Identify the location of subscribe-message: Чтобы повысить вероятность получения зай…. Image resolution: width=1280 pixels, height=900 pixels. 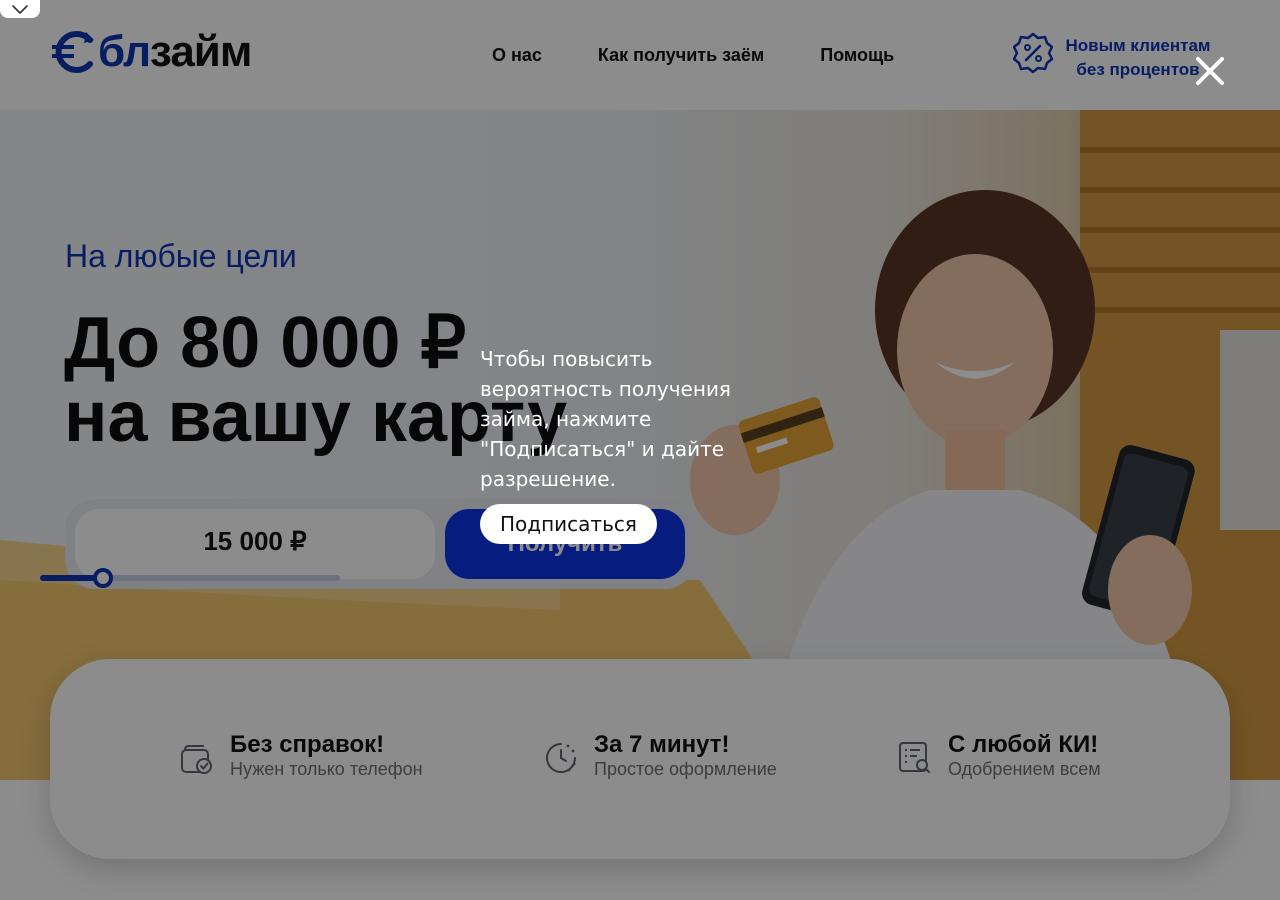
(605, 419).